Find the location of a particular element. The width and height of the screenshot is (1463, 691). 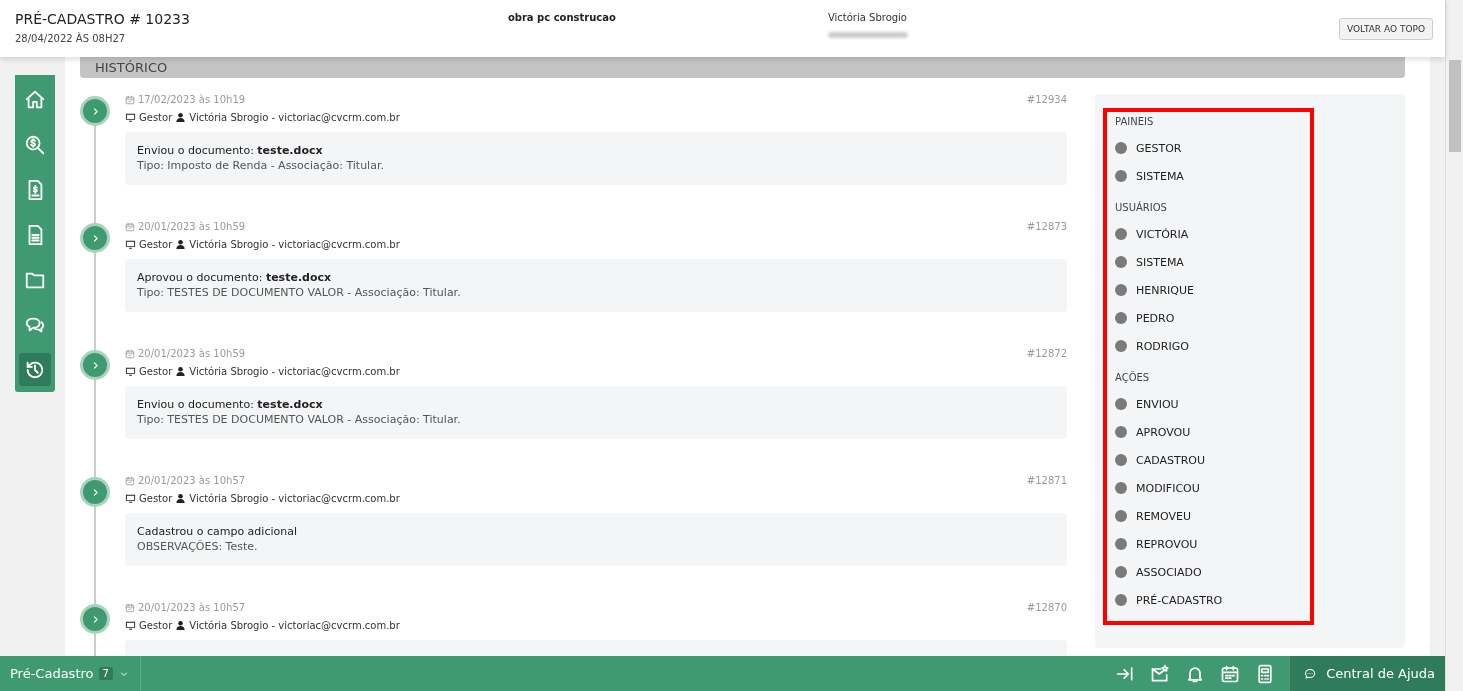

back-to-top-button: VOLTAR AO TOPO is located at coordinates (1386, 29).